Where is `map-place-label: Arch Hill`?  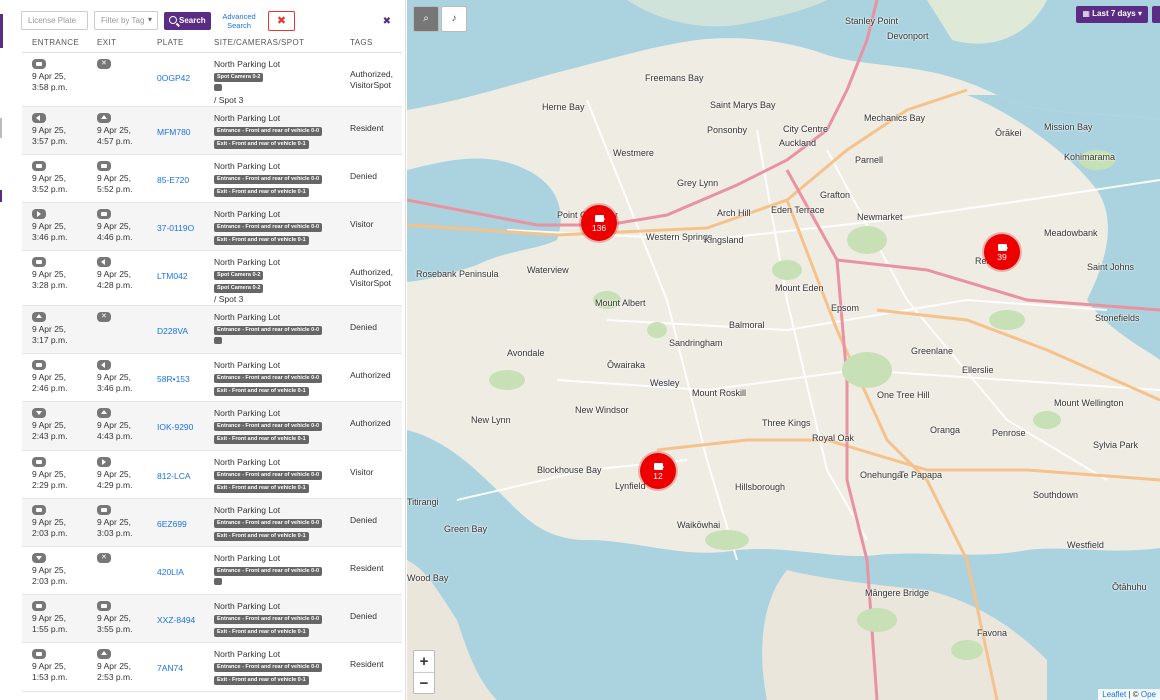 map-place-label: Arch Hill is located at coordinates (734, 213).